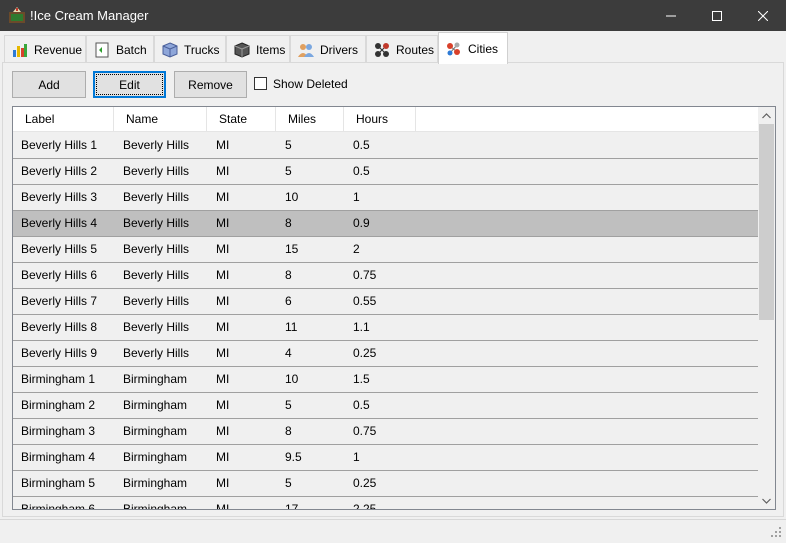 The height and width of the screenshot is (543, 786). I want to click on tab-label: Batch, so click(131, 49).